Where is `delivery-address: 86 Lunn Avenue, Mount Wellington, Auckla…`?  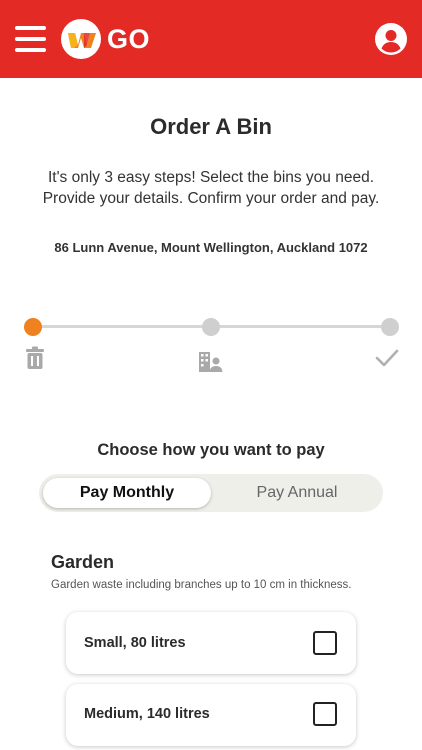 delivery-address: 86 Lunn Avenue, Mount Wellington, Auckla… is located at coordinates (211, 247).